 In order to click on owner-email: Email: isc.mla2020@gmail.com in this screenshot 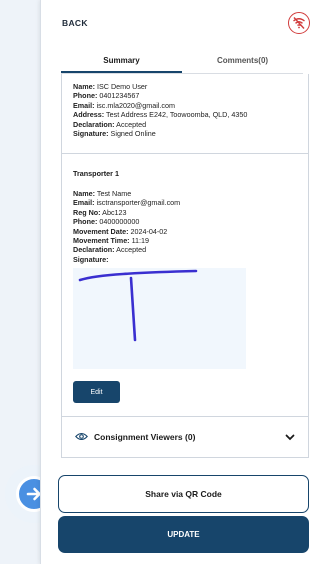, I will do `click(124, 105)`.